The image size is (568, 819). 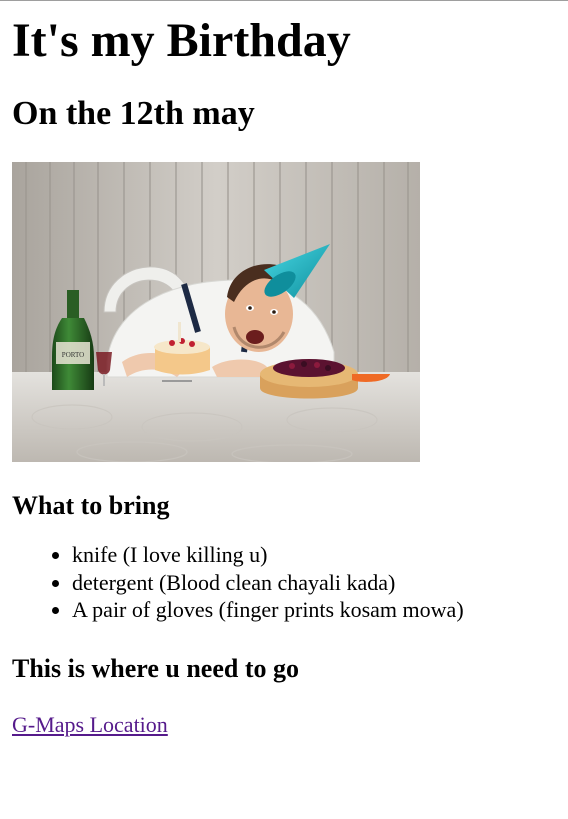 What do you see at coordinates (155, 668) in the screenshot?
I see `location-heading: This is where u need to go` at bounding box center [155, 668].